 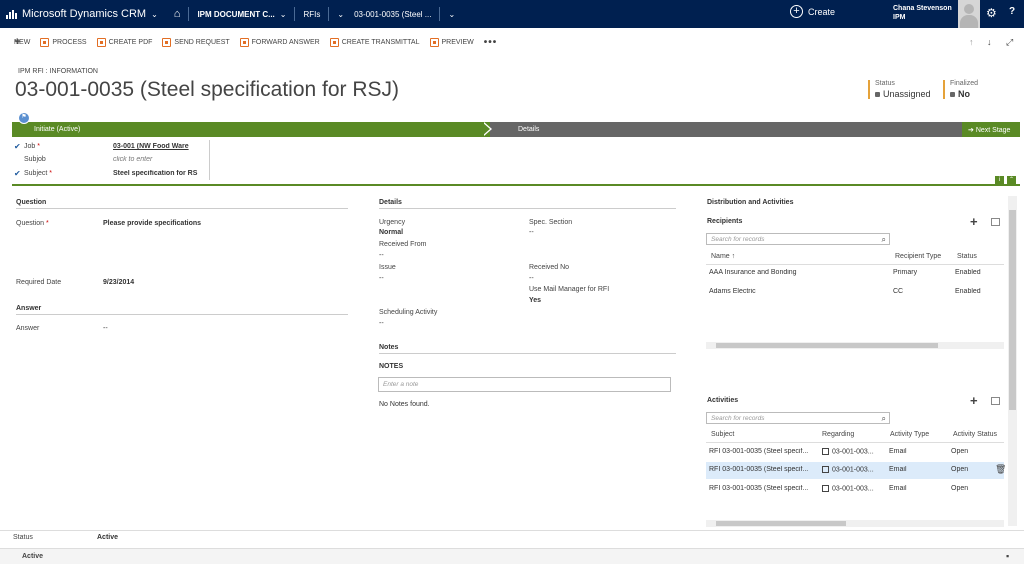 What do you see at coordinates (516, 185) in the screenshot?
I see `process-divider` at bounding box center [516, 185].